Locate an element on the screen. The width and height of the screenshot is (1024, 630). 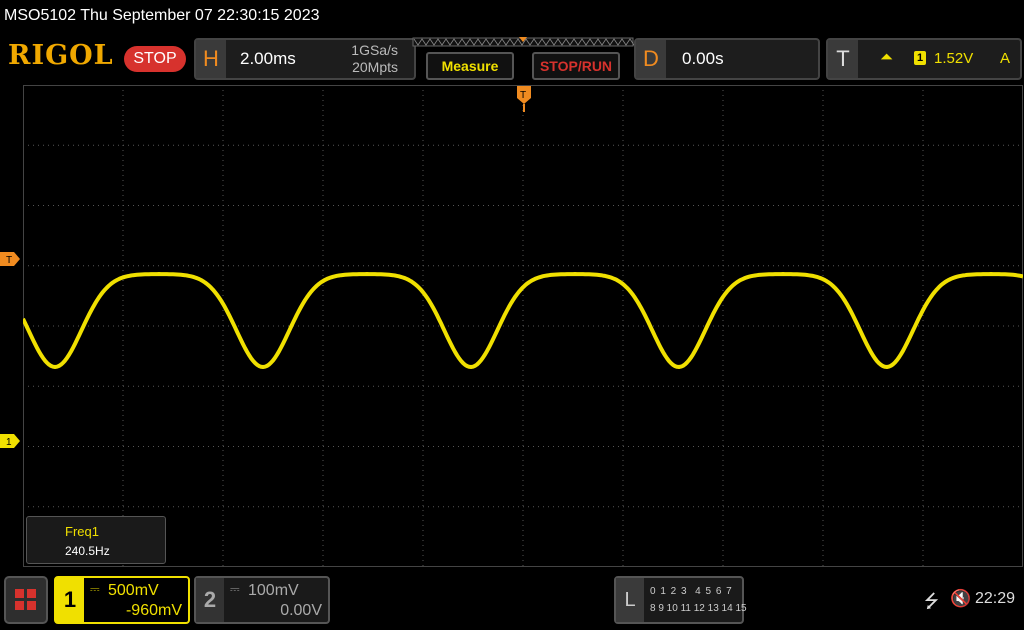
logic-channels-row-1: 0 1 2 3 4 5 6 7 is located at coordinates (691, 591).